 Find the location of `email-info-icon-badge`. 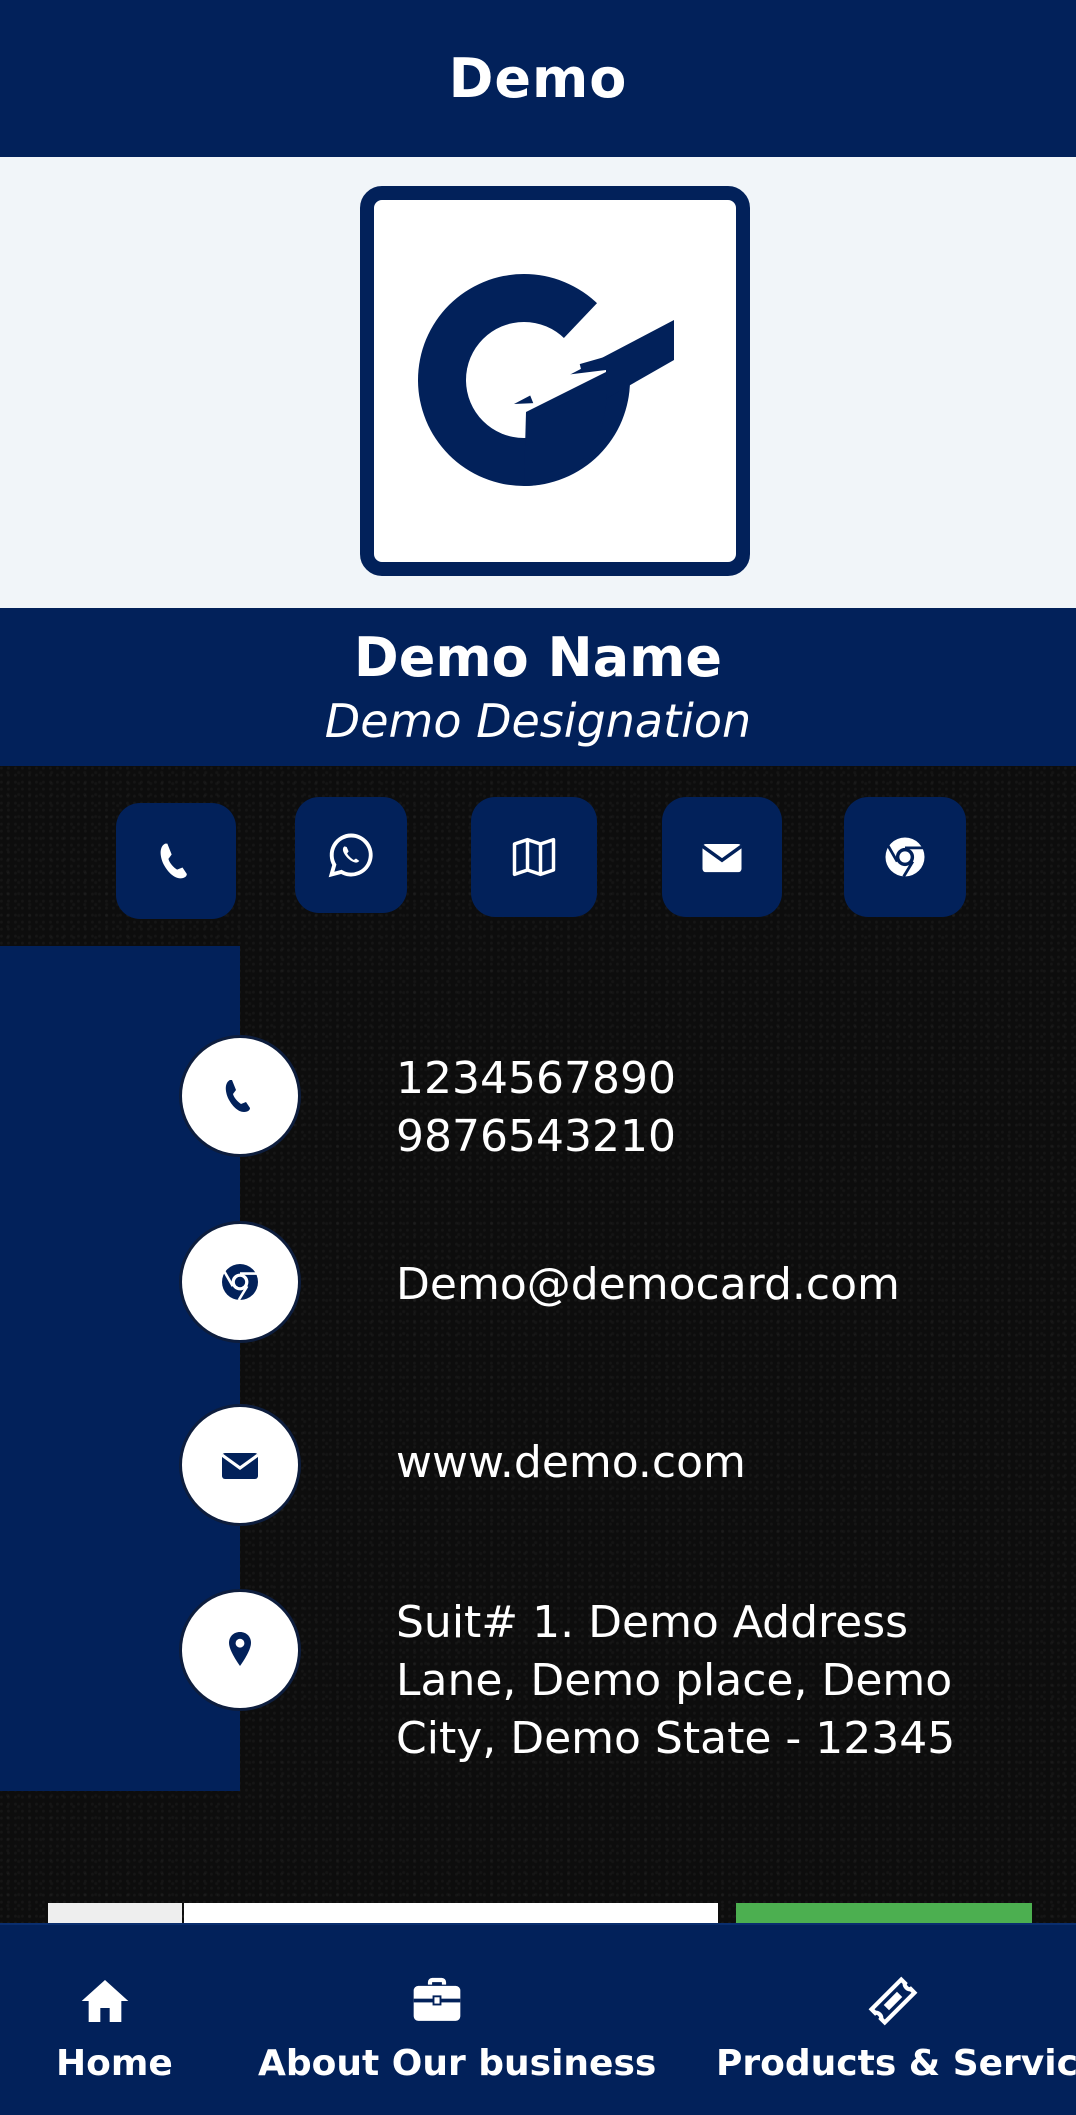

email-info-icon-badge is located at coordinates (240, 1282).